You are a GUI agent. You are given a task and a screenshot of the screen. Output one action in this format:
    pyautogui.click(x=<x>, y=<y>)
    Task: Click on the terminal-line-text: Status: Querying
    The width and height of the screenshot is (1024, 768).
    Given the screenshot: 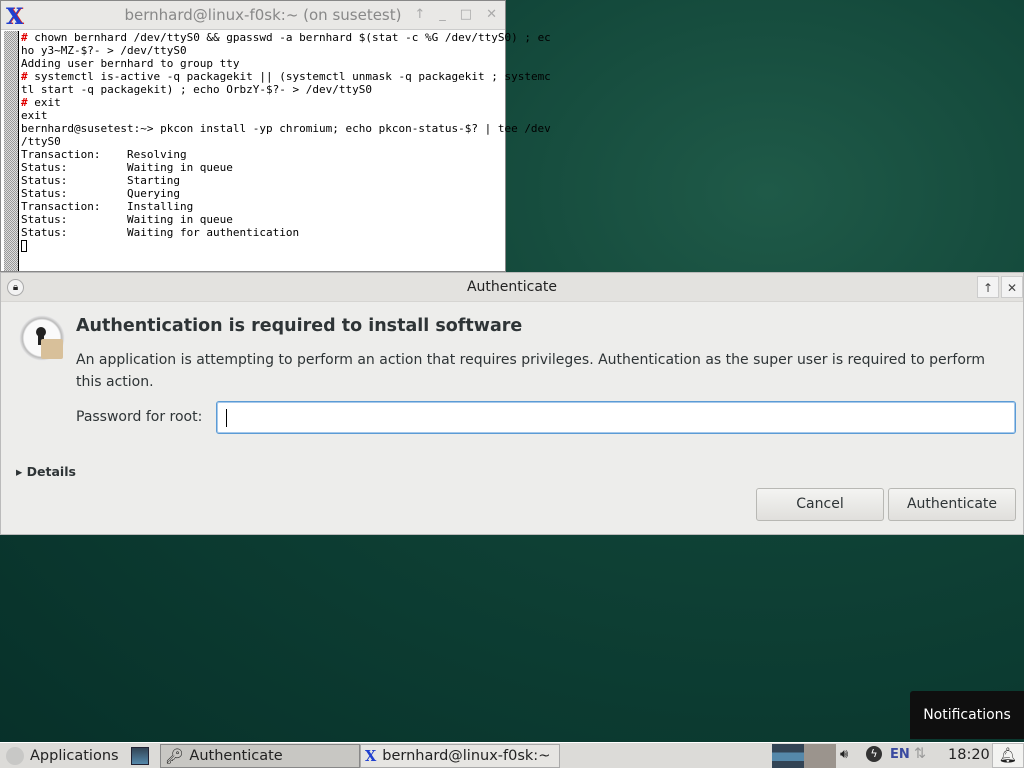 What is the action you would take?
    pyautogui.click(x=100, y=193)
    